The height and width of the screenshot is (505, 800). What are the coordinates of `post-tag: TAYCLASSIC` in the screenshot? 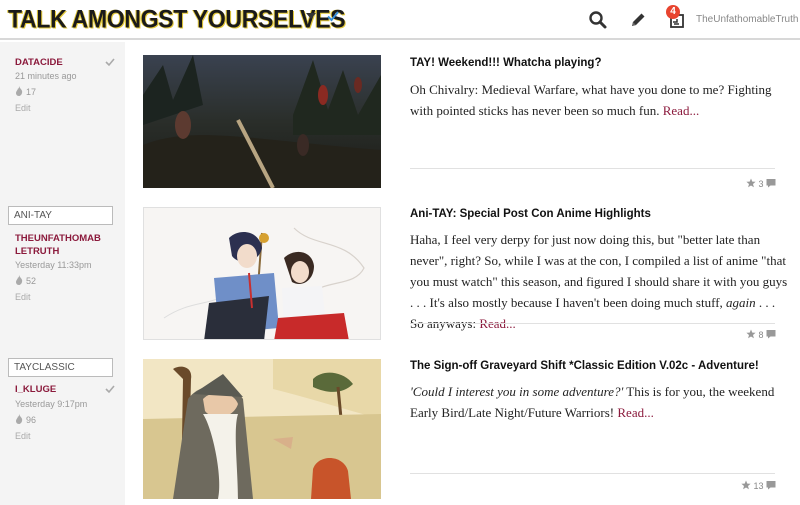 It's located at (60, 367).